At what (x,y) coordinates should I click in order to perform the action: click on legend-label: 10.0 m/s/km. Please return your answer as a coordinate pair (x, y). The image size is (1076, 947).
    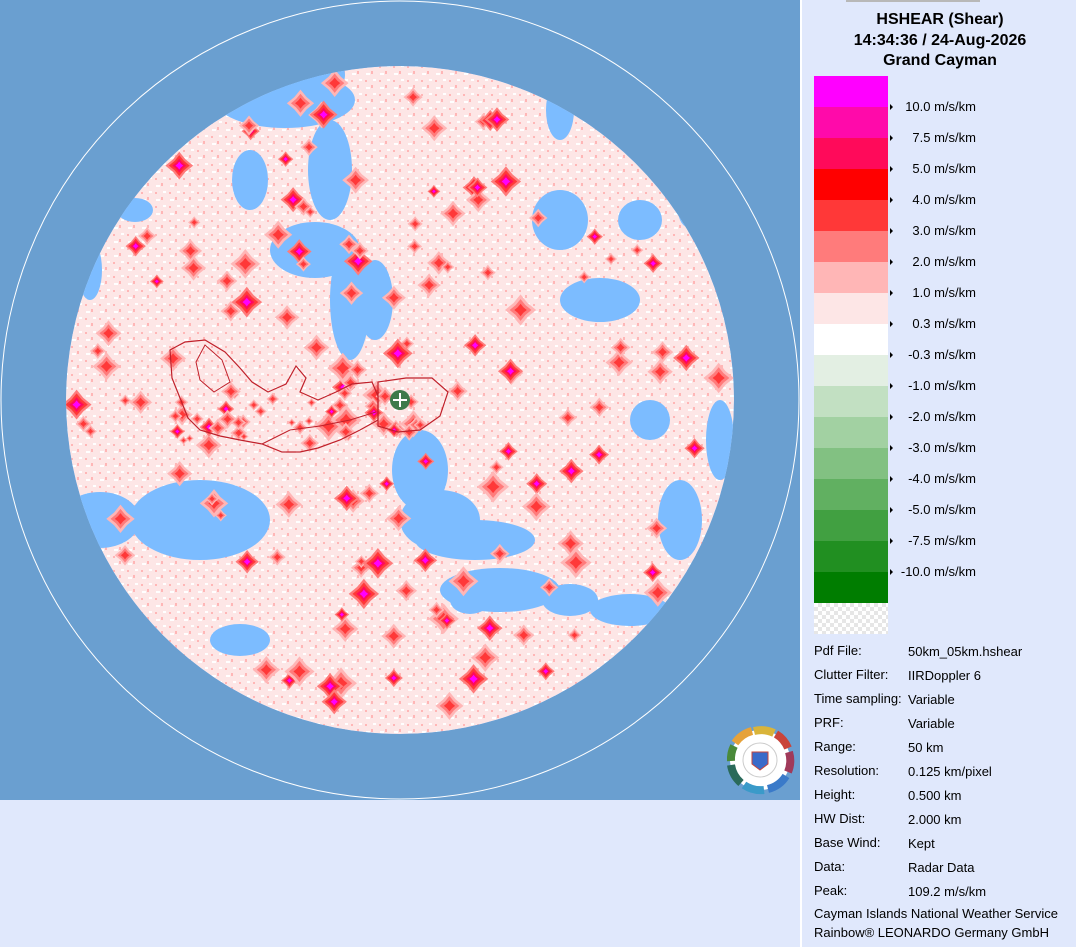
    Looking at the image, I should click on (940, 106).